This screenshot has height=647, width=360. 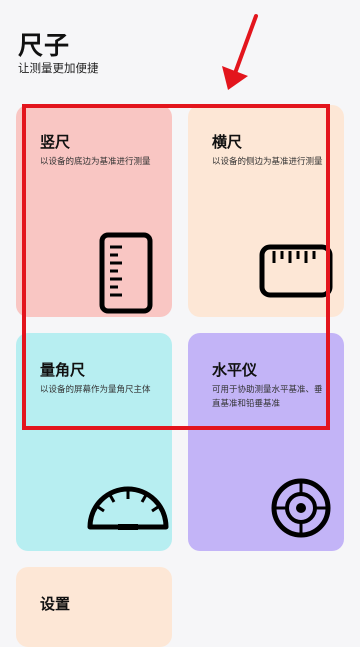 I want to click on protractor-card: 量角尺 以设备的屏幕作为量角尺主体, so click(x=94, y=442).